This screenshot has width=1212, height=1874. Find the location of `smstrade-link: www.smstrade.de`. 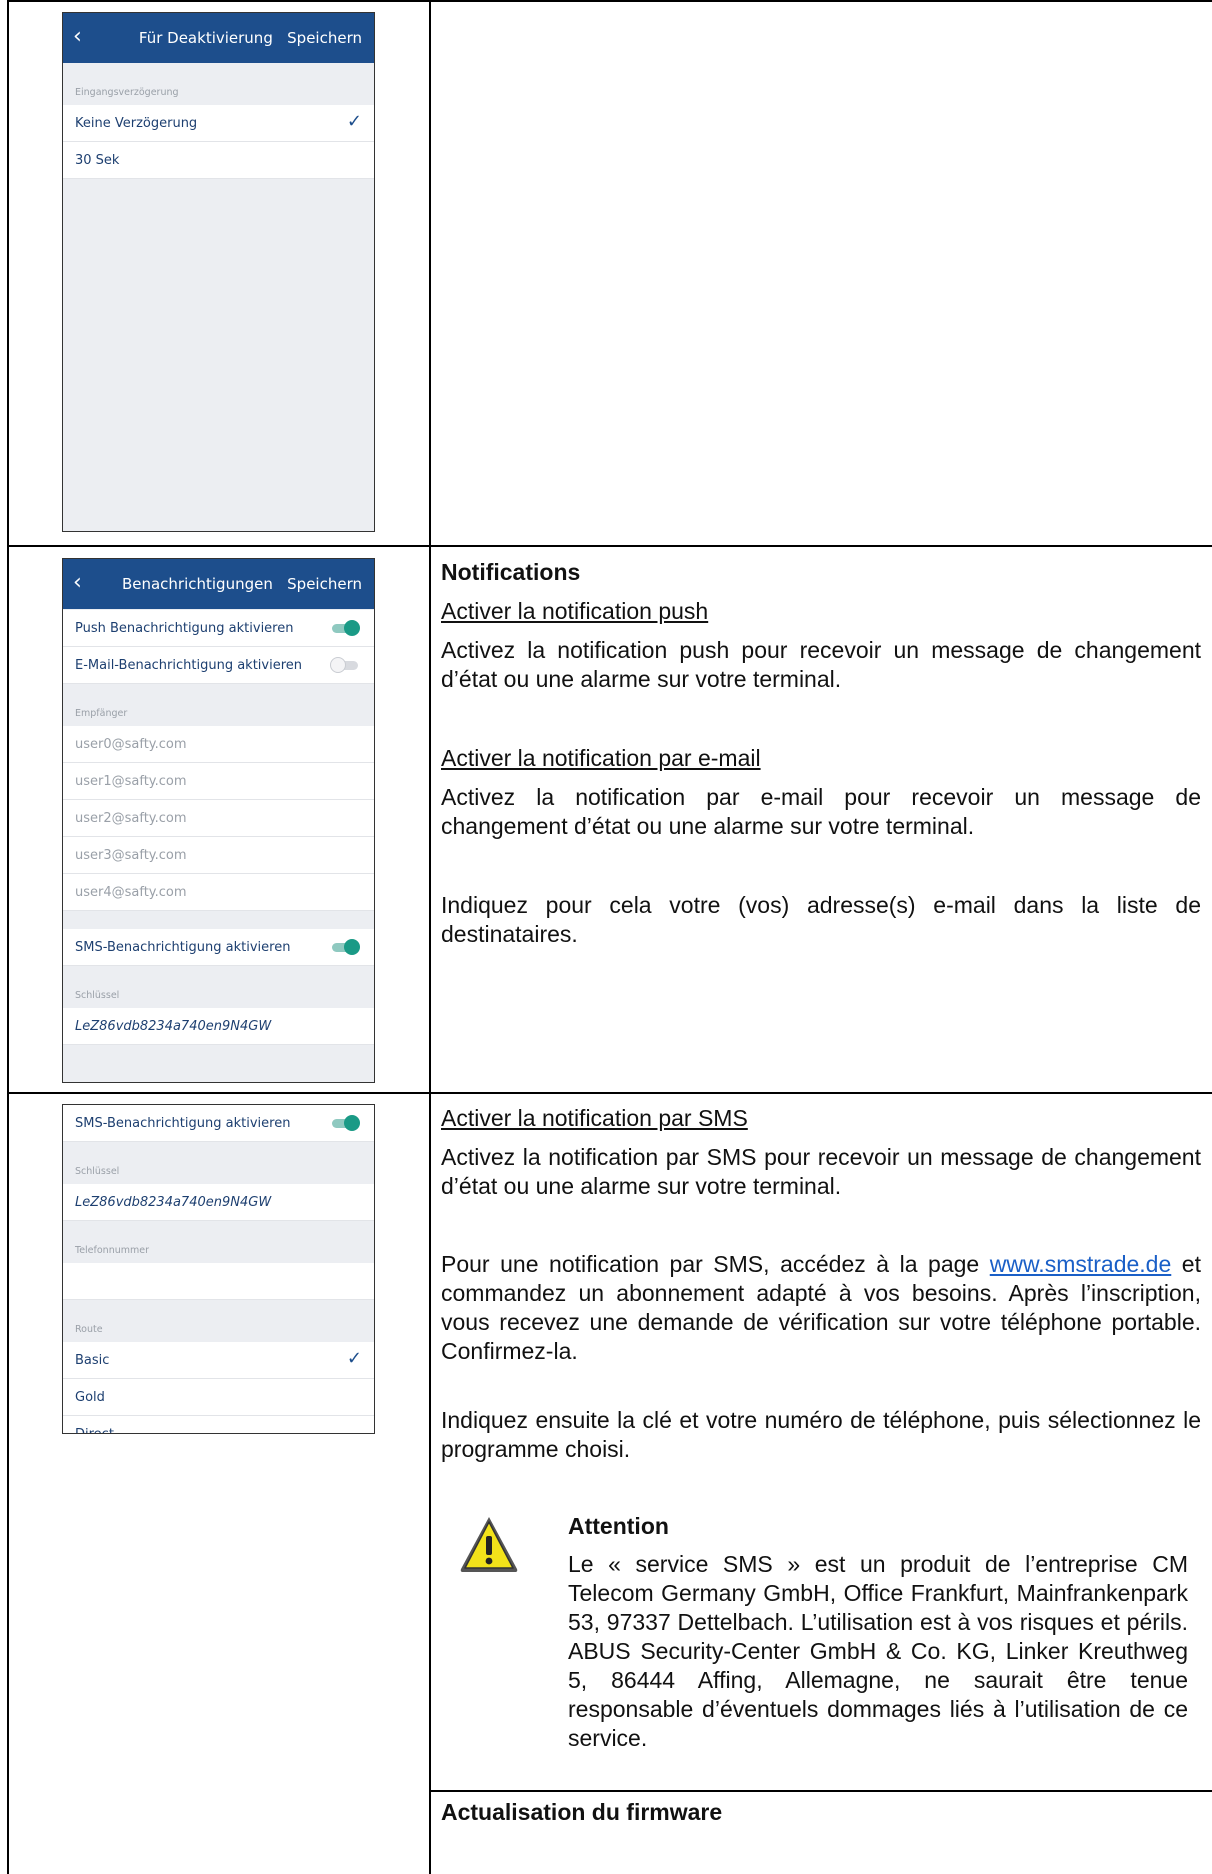

smstrade-link: www.smstrade.de is located at coordinates (1081, 1264).